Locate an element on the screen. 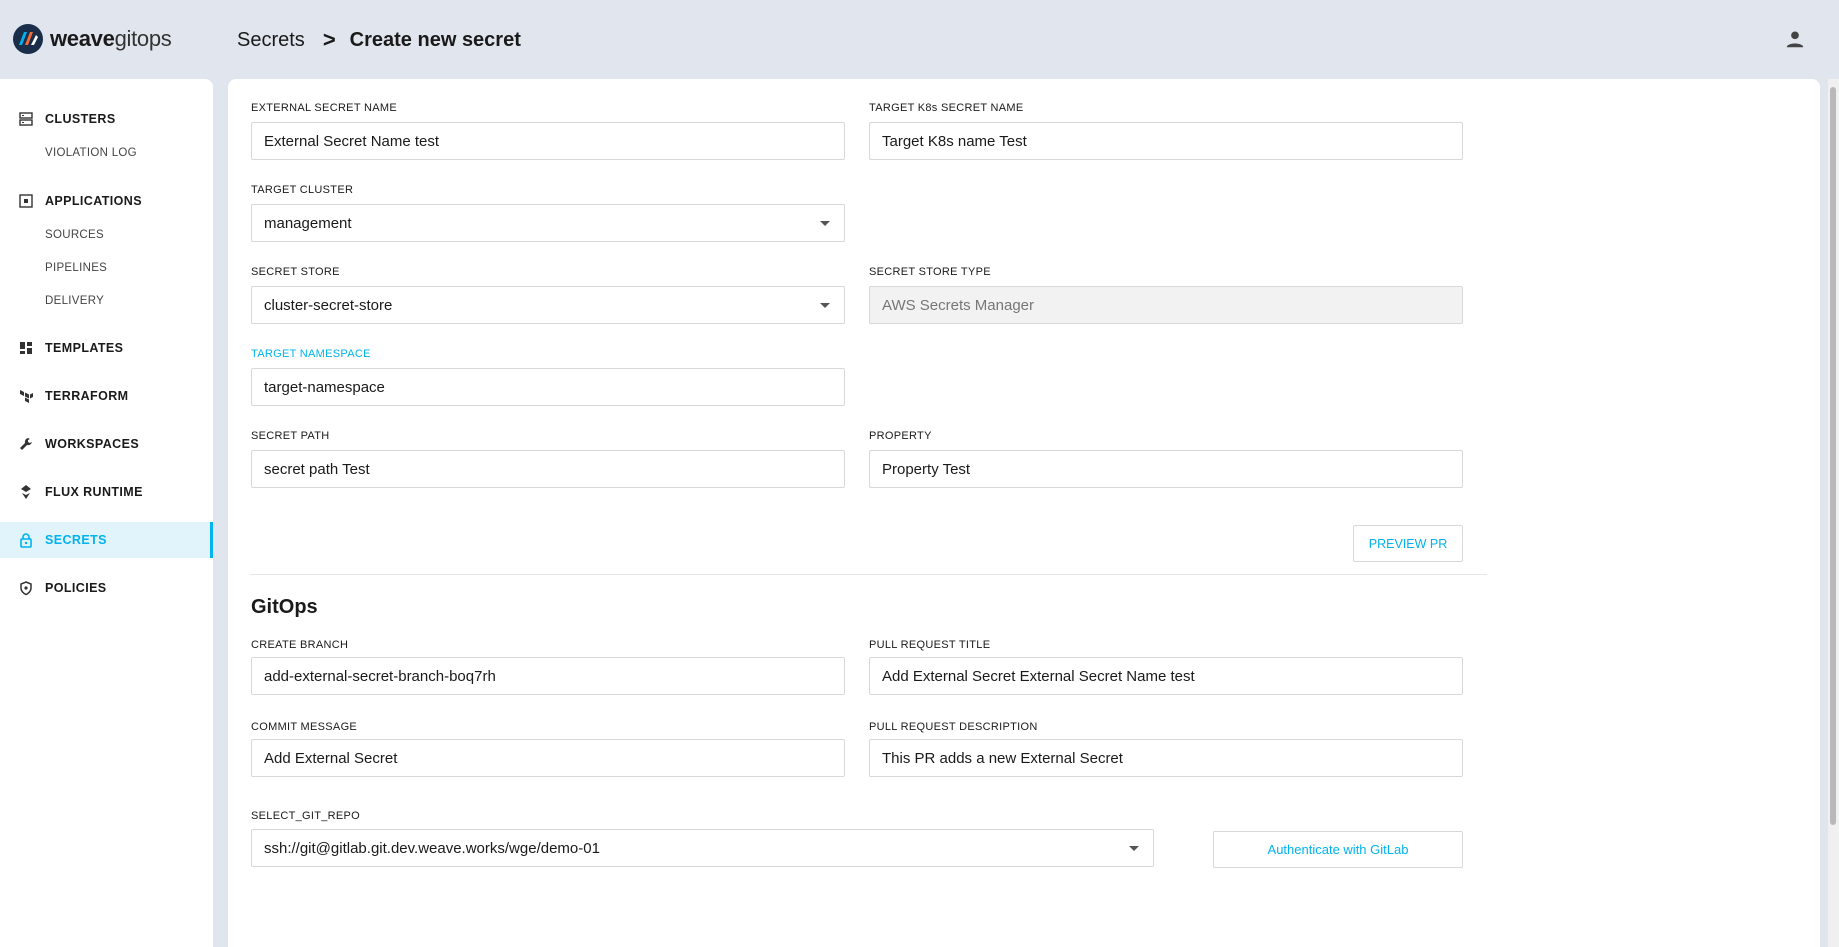 This screenshot has width=1839, height=947. preview-pr-button: PREVIEW PR is located at coordinates (1408, 543).